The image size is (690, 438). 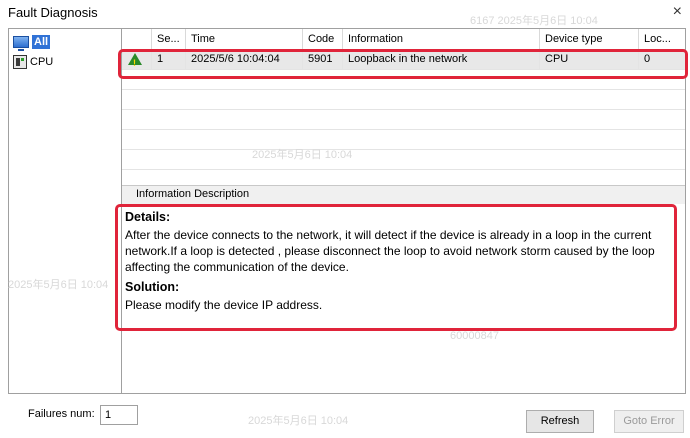 What do you see at coordinates (244, 59) in the screenshot?
I see `cell-time: 2025/5/6 10:04:04` at bounding box center [244, 59].